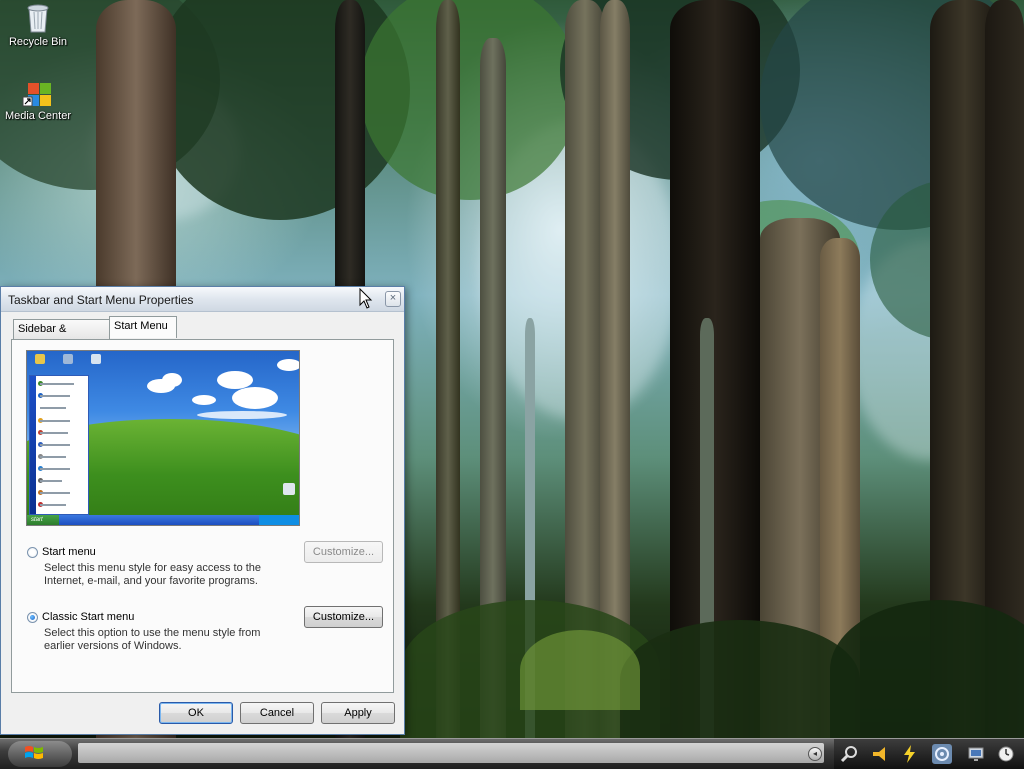 Image resolution: width=1024 pixels, height=769 pixels. What do you see at coordinates (43, 520) in the screenshot?
I see `preview-start-button: start` at bounding box center [43, 520].